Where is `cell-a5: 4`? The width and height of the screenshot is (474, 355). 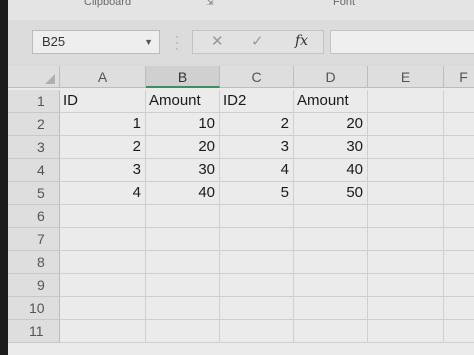
cell-a5: 4 is located at coordinates (103, 193).